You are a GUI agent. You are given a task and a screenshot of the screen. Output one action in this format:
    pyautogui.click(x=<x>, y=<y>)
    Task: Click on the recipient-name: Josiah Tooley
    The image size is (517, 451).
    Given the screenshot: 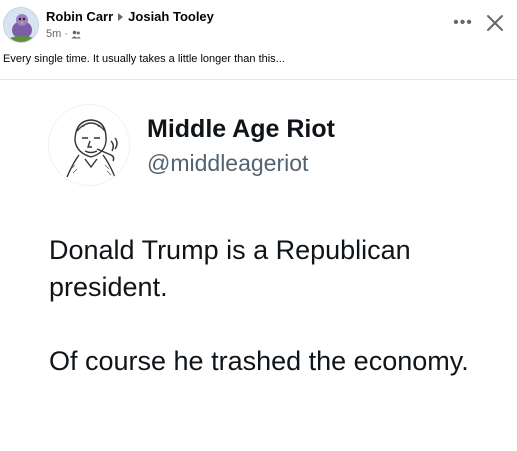 What is the action you would take?
    pyautogui.click(x=171, y=16)
    